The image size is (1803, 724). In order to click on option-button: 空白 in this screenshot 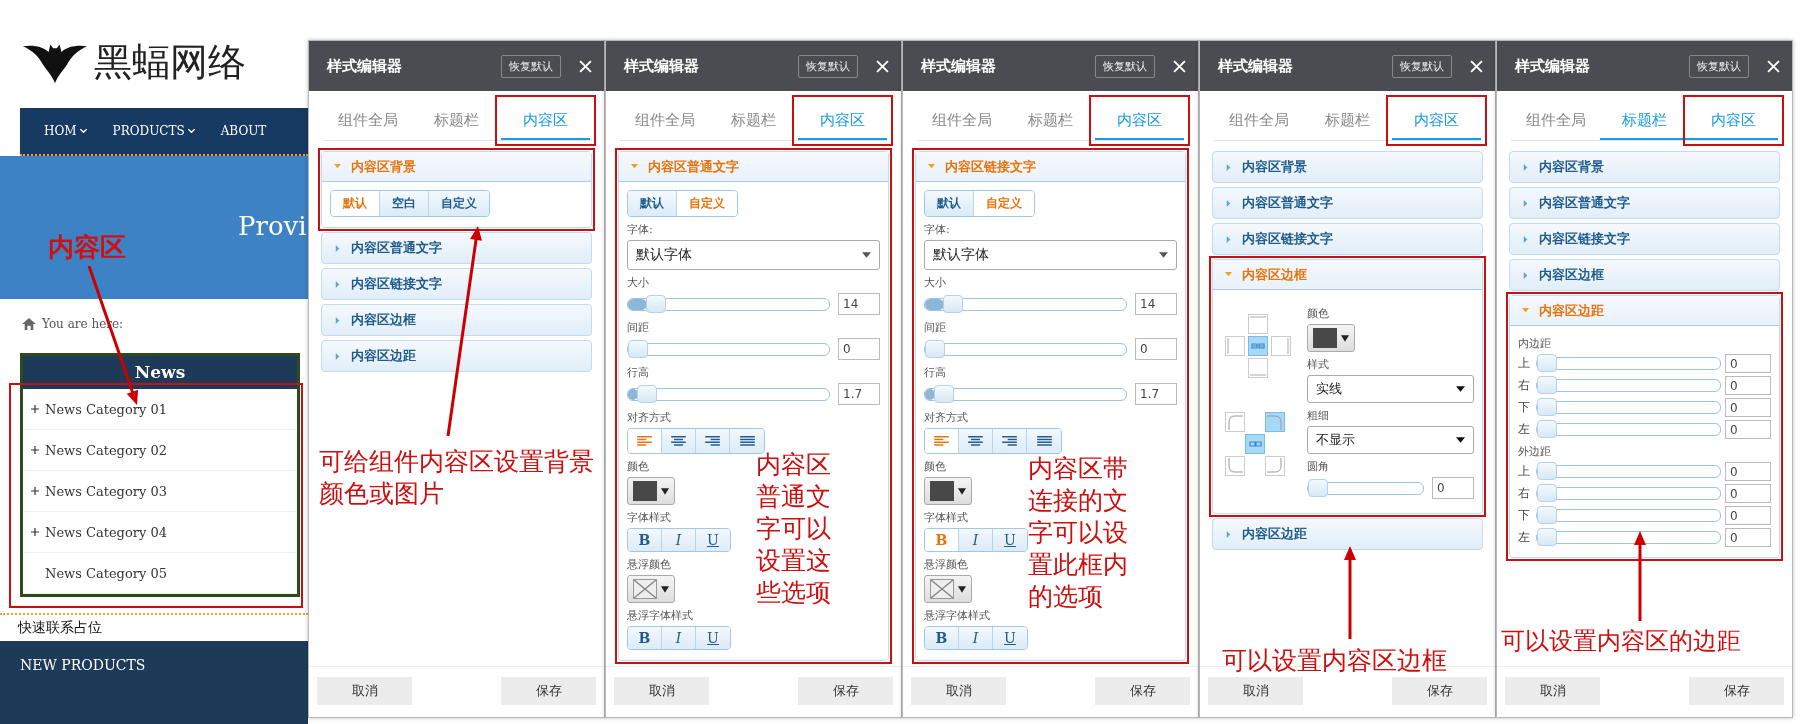, I will do `click(404, 203)`.